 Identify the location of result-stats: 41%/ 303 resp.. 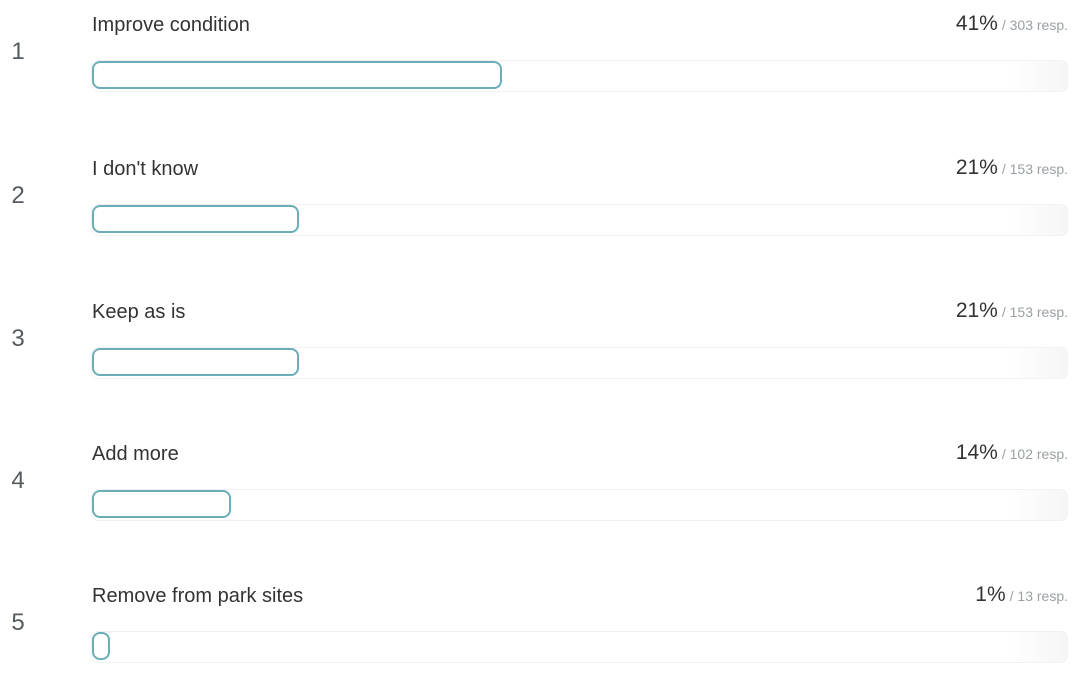
(1012, 24).